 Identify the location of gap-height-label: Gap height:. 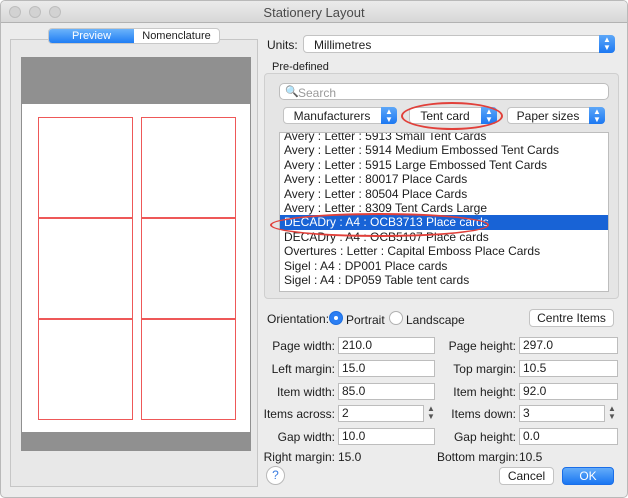
(484, 437).